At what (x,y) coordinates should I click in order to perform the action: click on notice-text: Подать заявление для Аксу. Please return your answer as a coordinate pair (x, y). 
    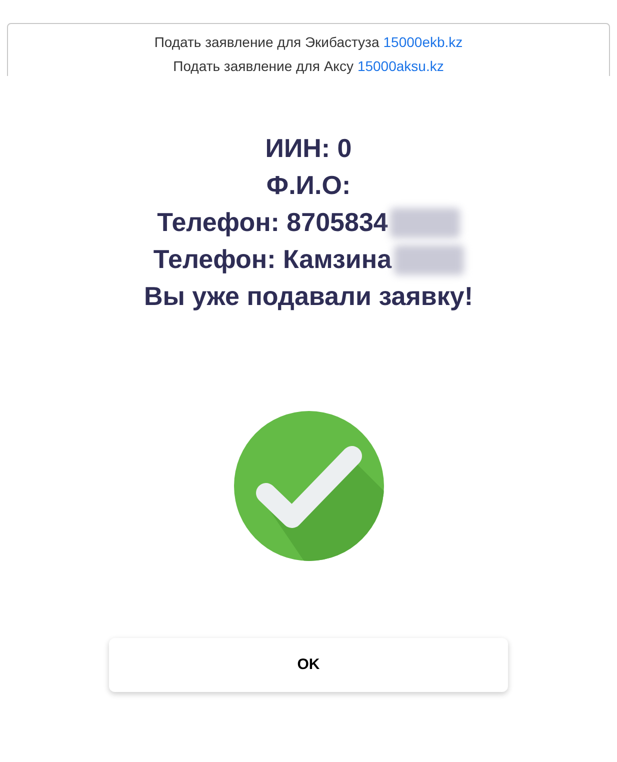
    Looking at the image, I should click on (263, 66).